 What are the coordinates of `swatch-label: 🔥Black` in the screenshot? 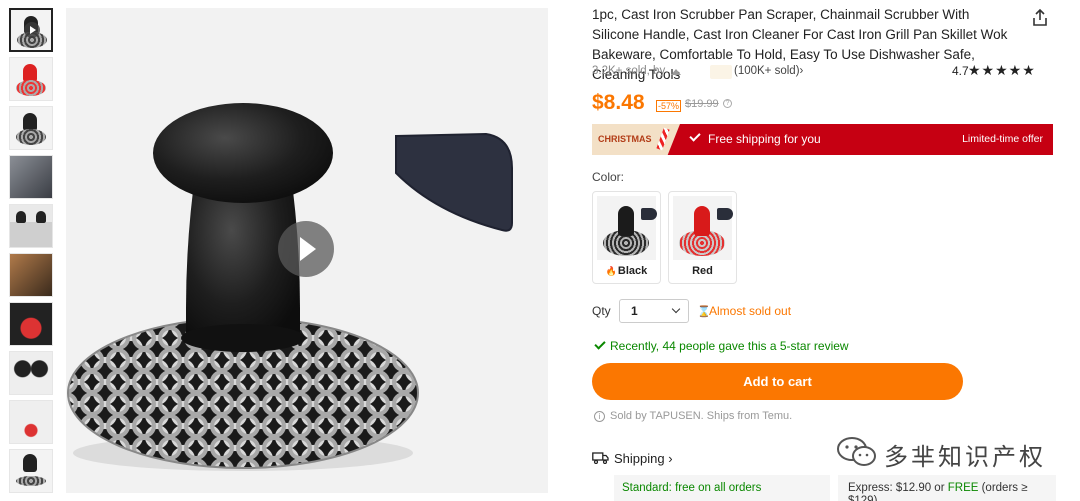 It's located at (626, 271).